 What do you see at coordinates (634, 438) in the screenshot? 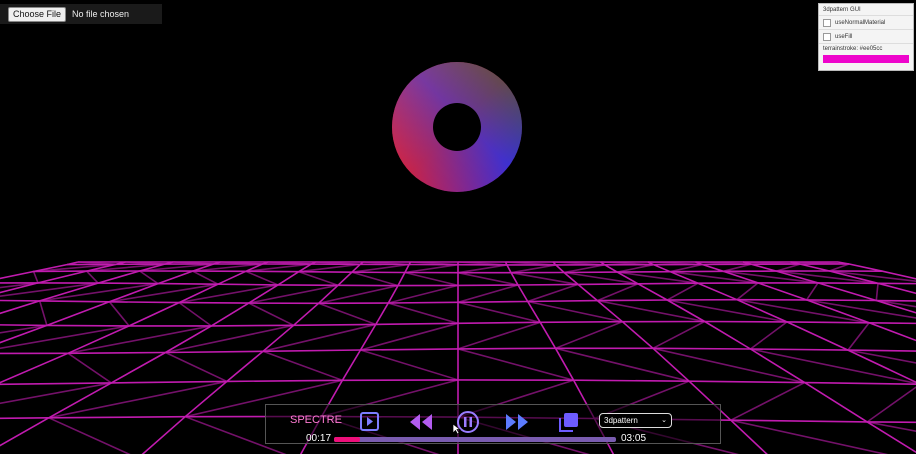
I see `duration: 03:05` at bounding box center [634, 438].